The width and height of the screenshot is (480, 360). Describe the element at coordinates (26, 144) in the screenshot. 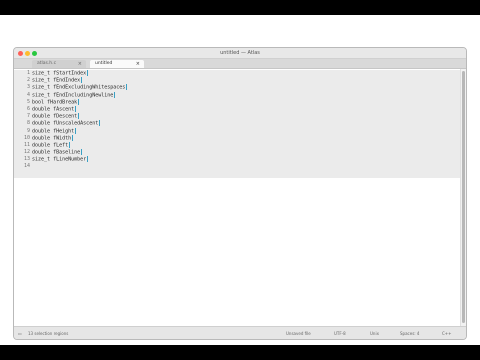

I see `line-number: 11` at that location.